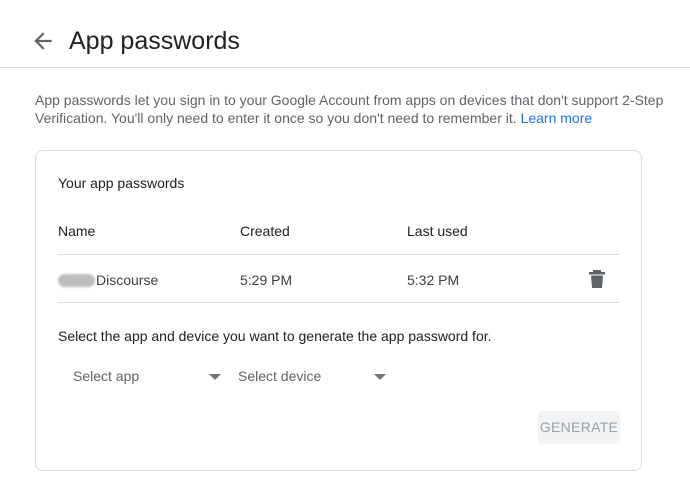  I want to click on row-created: 5:29 PM, so click(266, 280).